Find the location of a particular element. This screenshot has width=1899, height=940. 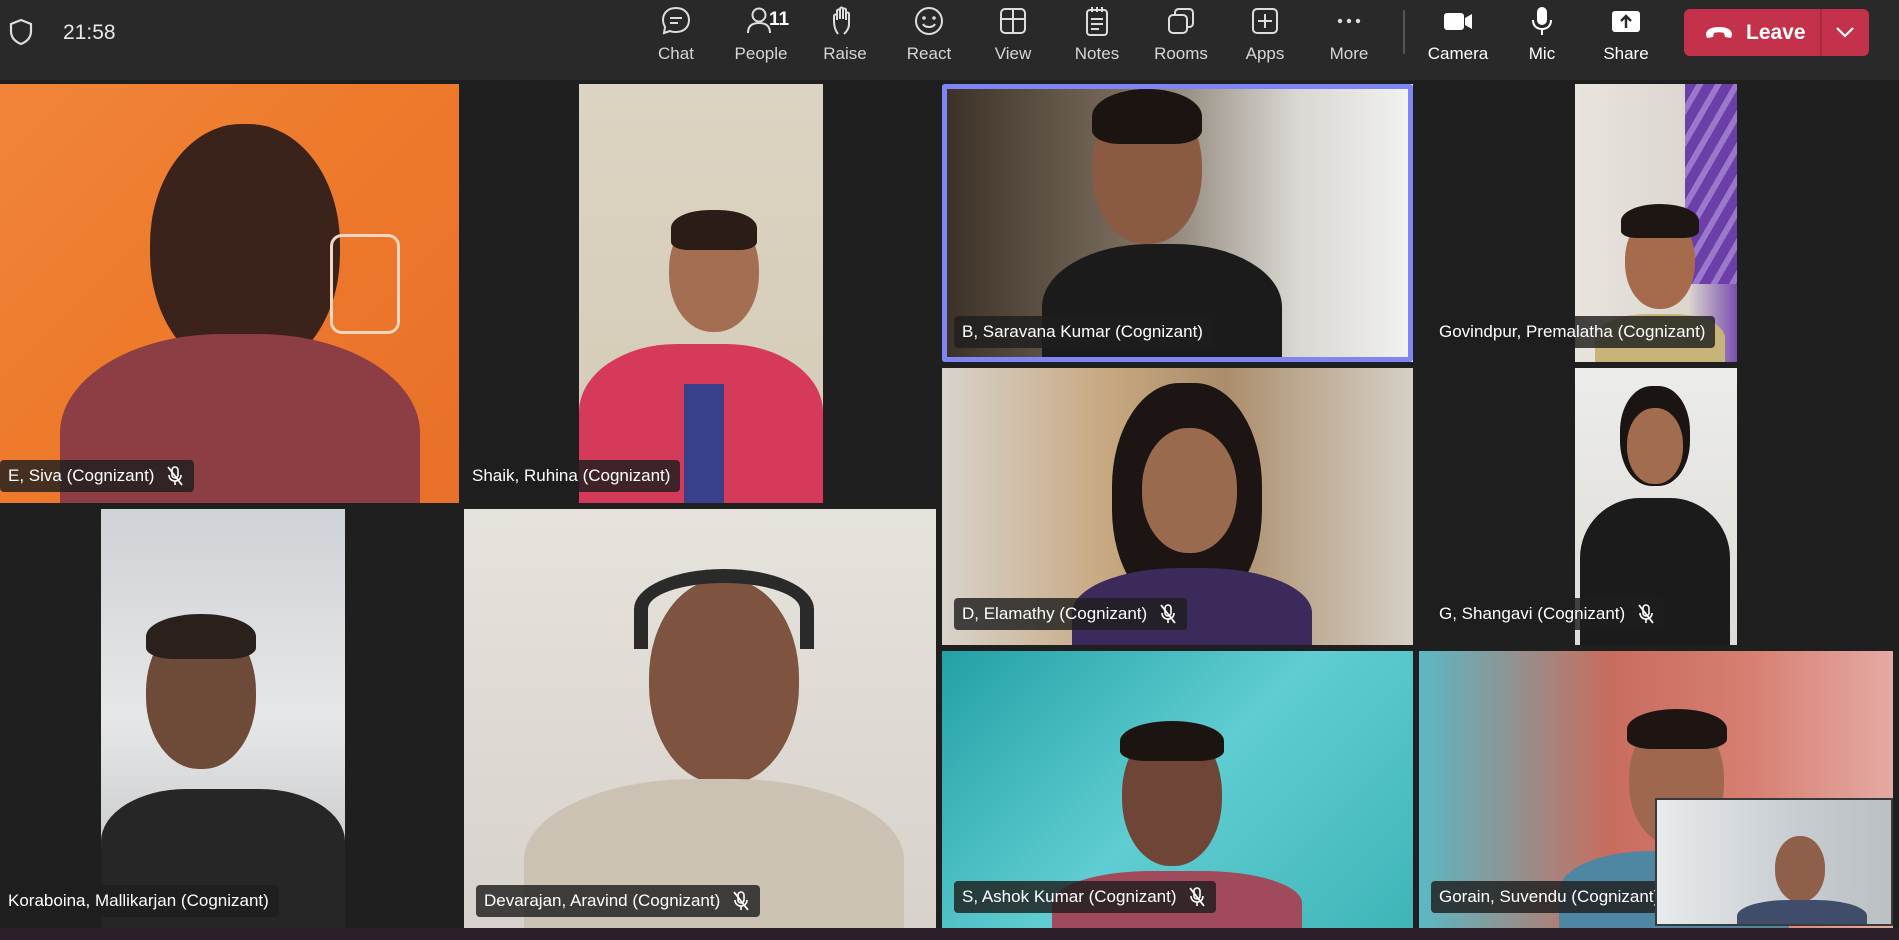

participant-tile-elamathy: D, Elamathy (Cognizant) is located at coordinates (1177, 506).